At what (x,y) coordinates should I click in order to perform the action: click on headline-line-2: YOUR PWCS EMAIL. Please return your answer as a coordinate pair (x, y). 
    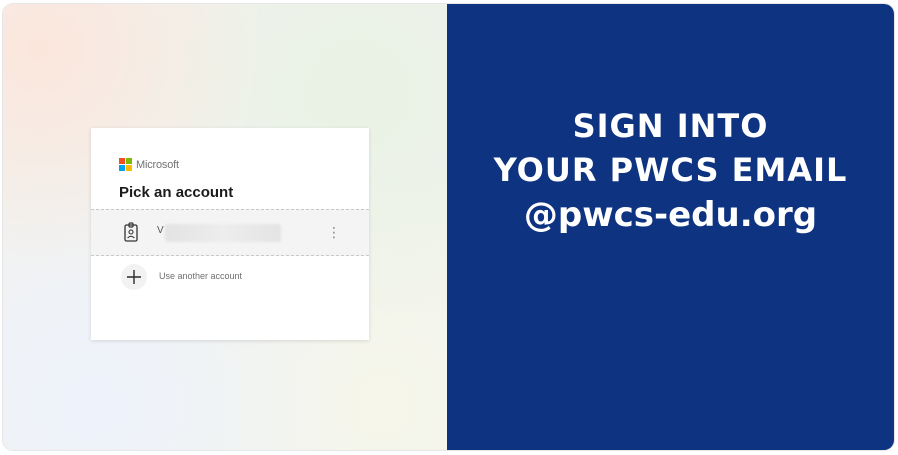
    Looking at the image, I should click on (670, 170).